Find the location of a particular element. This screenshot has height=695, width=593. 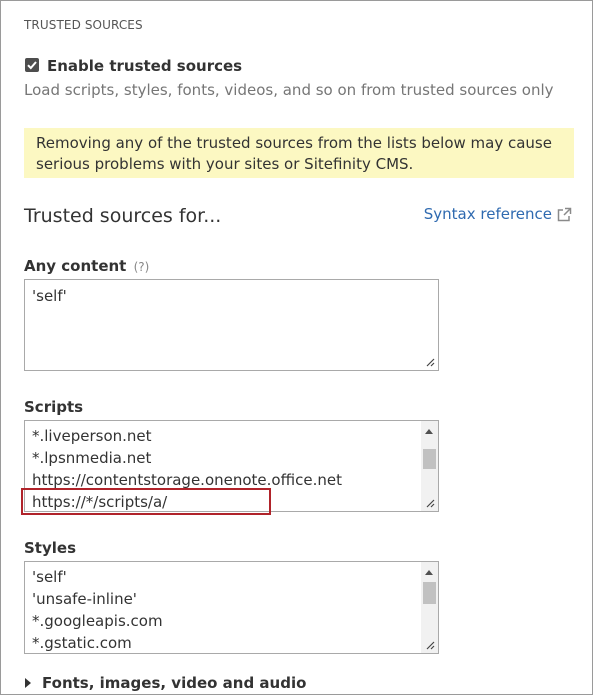

styles-line: 'unsafe-inline' is located at coordinates (84, 599).